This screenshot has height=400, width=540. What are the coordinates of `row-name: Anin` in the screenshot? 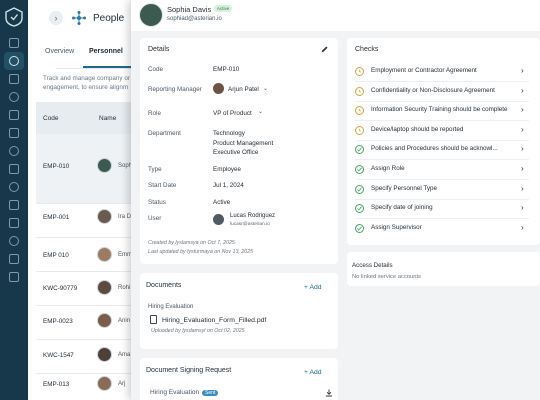 It's located at (124, 321).